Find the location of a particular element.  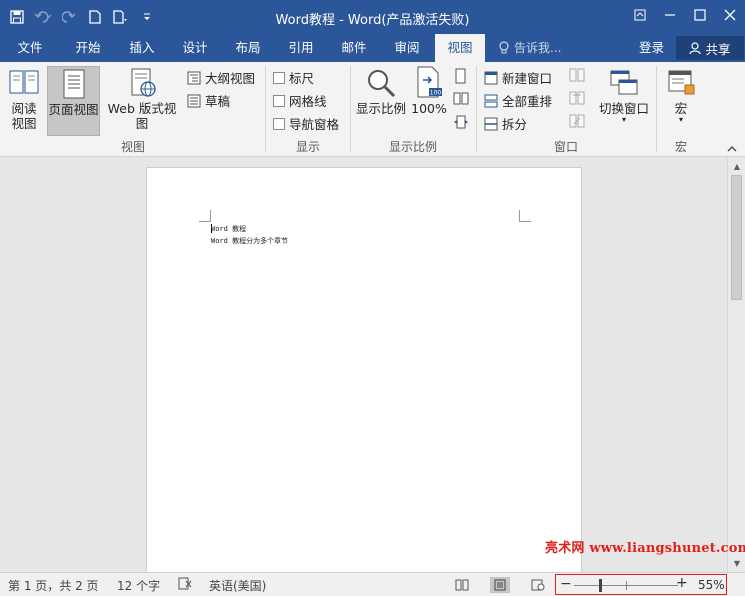

tab-mailings: 邮件 is located at coordinates (354, 48).